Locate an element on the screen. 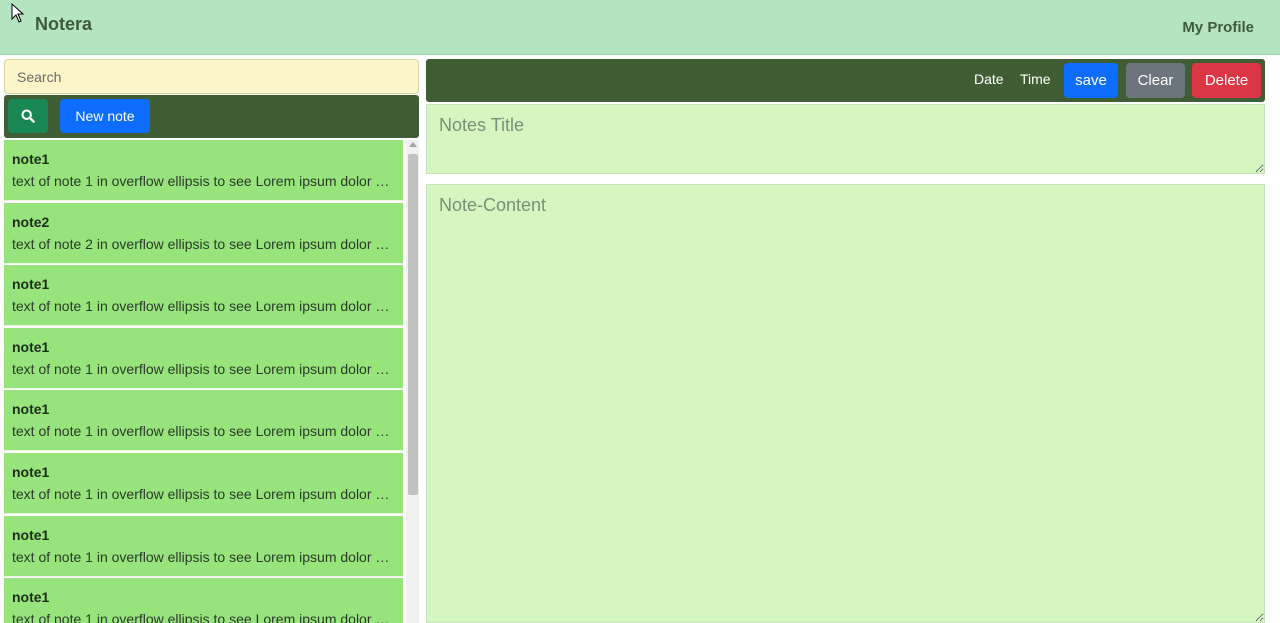 This screenshot has height=623, width=1280. scroll-thumb is located at coordinates (413, 324).